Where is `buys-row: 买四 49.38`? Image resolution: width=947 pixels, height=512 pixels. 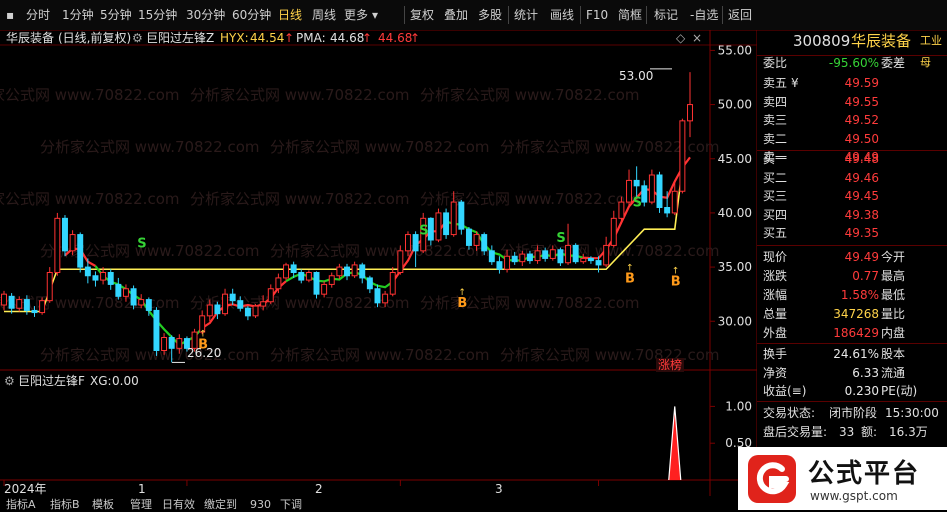 buys-row: 买四 49.38 is located at coordinates (821, 214).